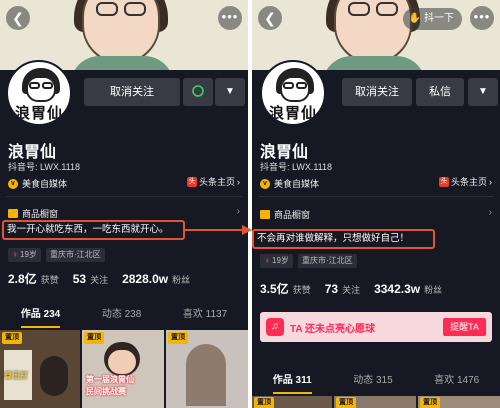  What do you see at coordinates (372, 381) in the screenshot?
I see `tab-activity: 动态 315` at bounding box center [372, 381].